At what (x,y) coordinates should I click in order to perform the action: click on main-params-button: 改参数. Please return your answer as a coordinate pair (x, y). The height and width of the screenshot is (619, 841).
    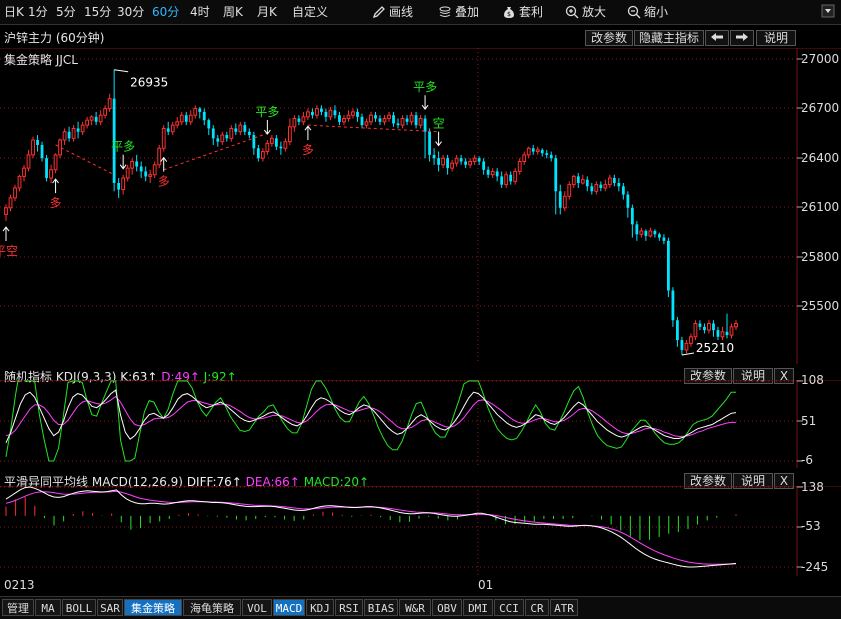
    Looking at the image, I should click on (609, 38).